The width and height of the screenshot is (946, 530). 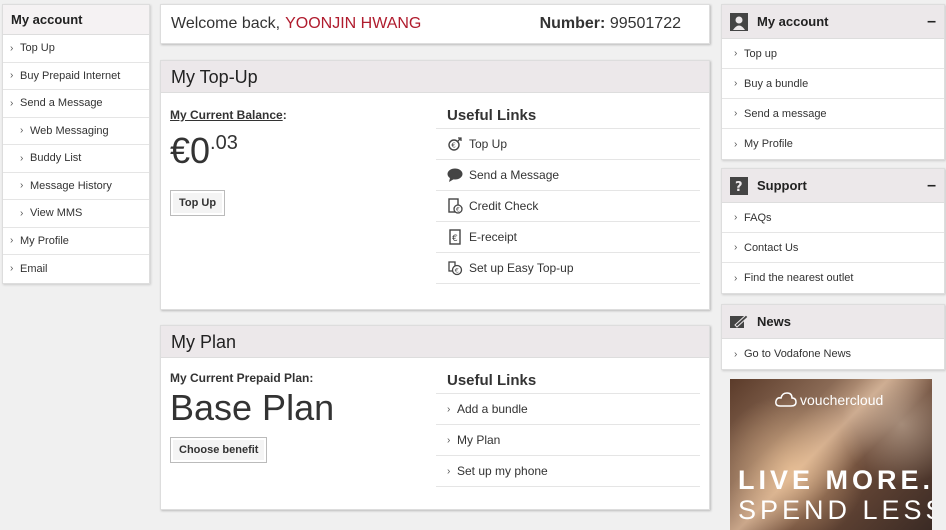 I want to click on phone-number: Number: 99501722, so click(x=610, y=23).